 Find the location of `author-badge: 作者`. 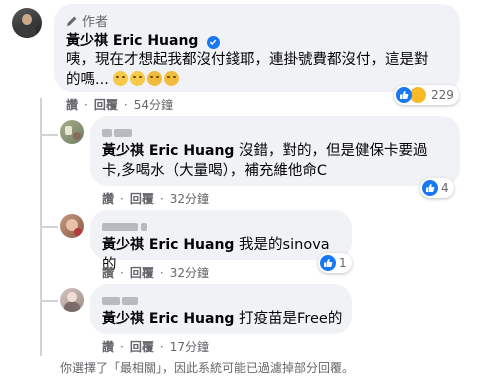

author-badge: 作者 is located at coordinates (87, 20).